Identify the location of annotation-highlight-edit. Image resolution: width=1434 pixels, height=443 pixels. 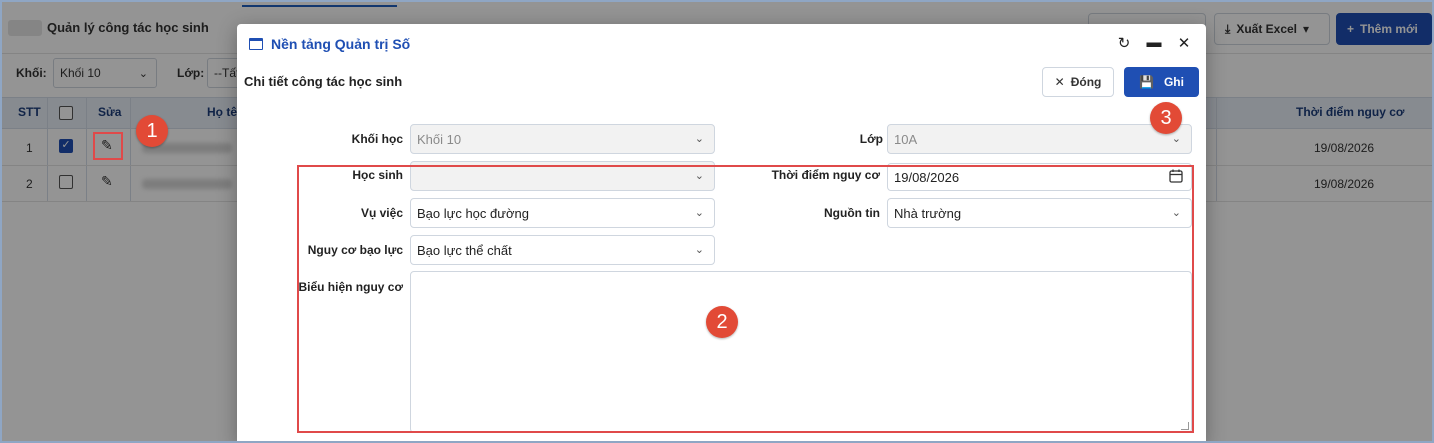
(108, 146).